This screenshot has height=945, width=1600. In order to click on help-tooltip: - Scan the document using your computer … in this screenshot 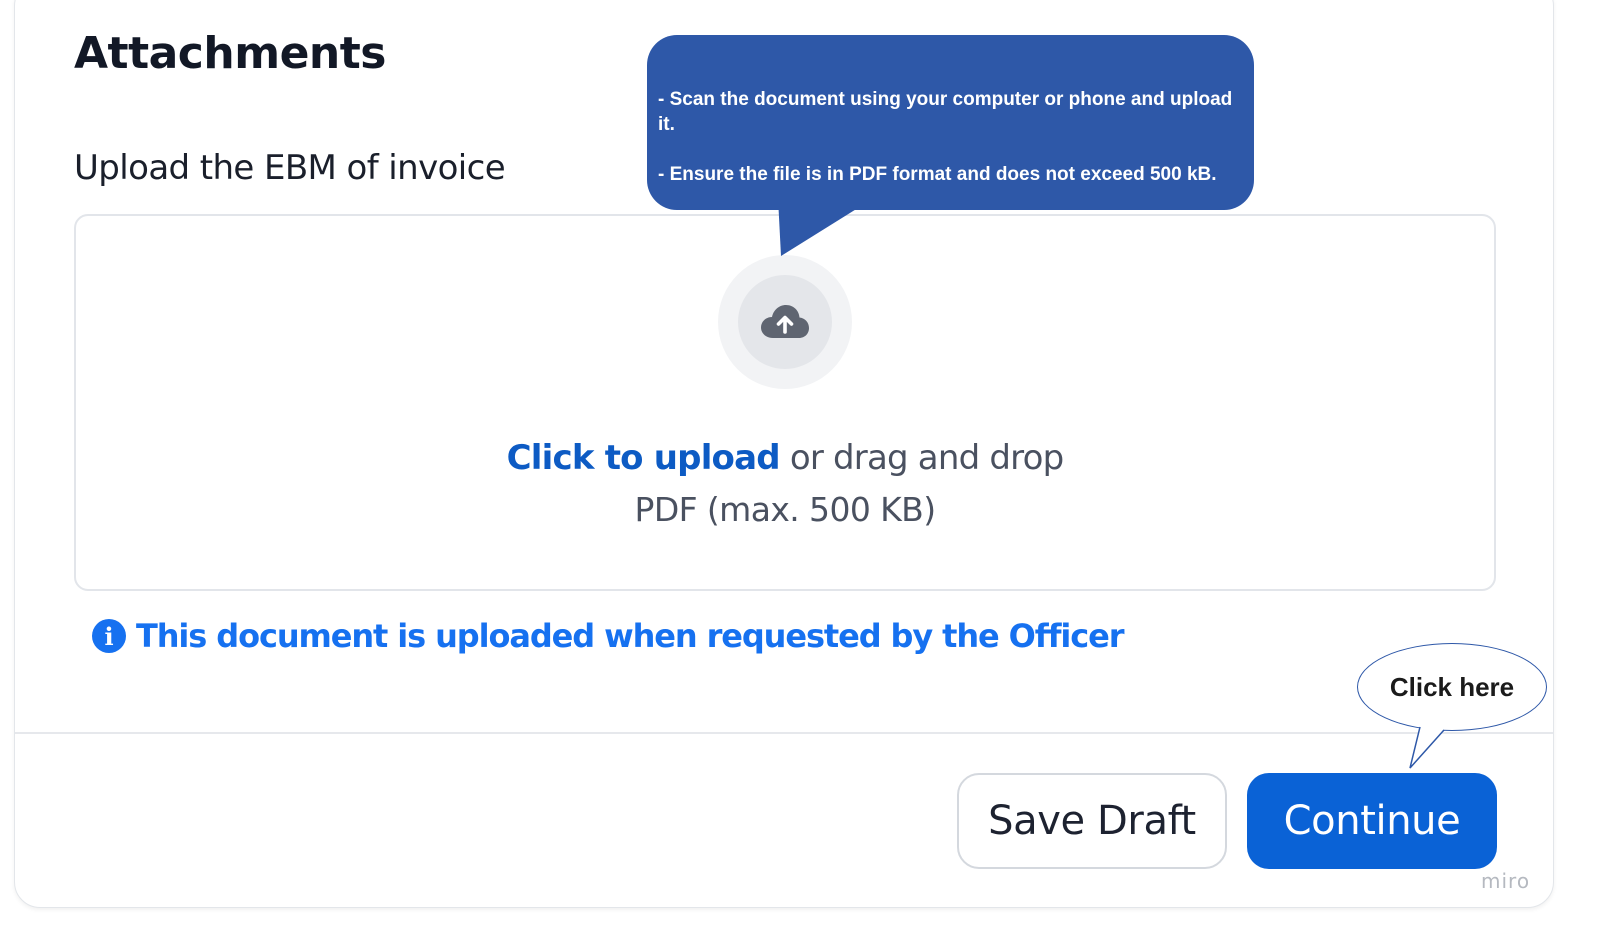, I will do `click(950, 122)`.